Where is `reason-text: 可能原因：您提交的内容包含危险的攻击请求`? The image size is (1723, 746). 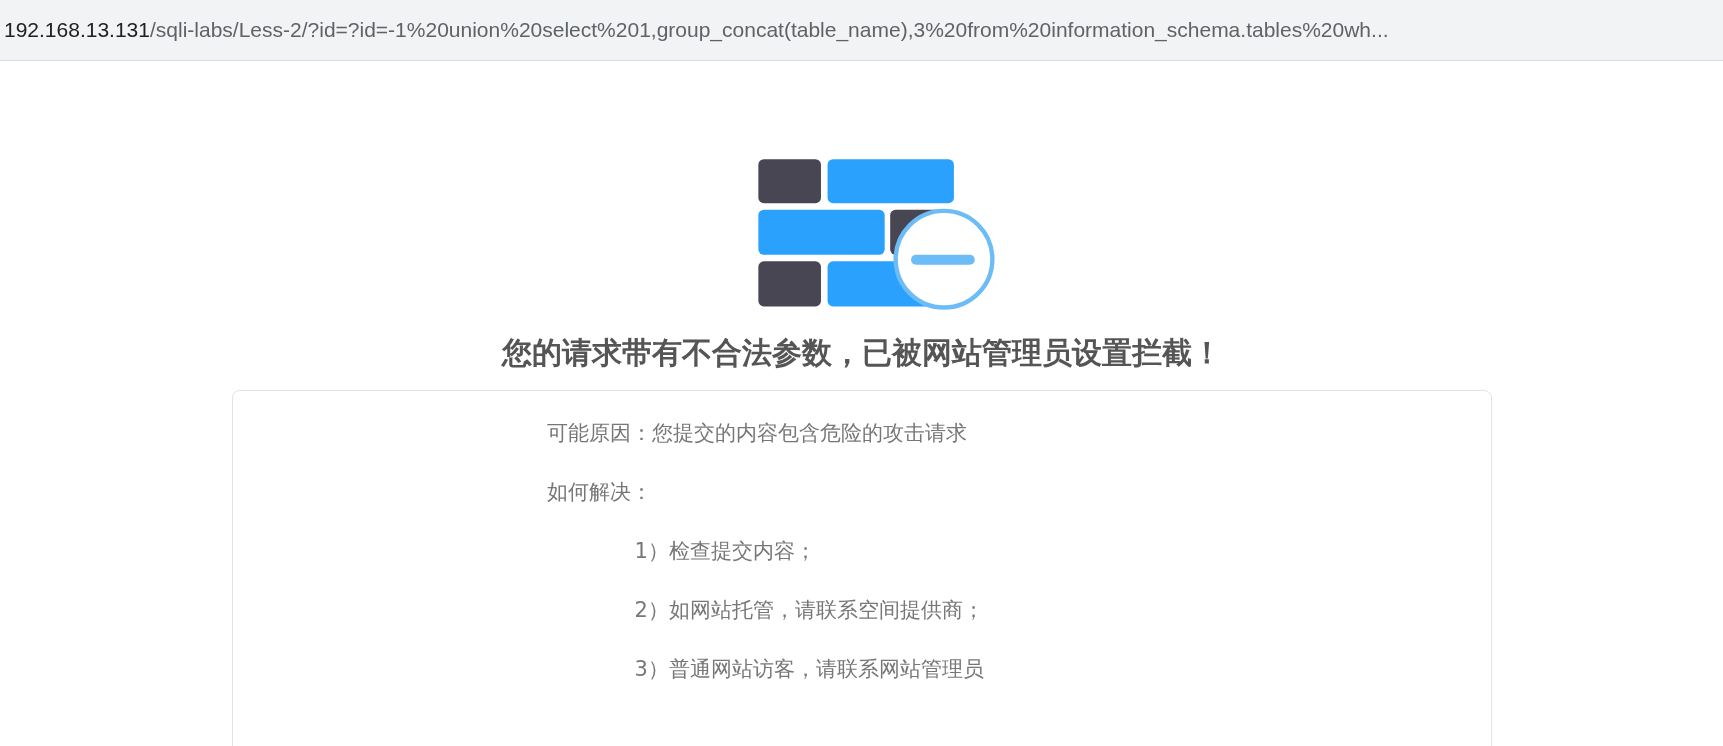 reason-text: 可能原因：您提交的内容包含危险的攻击请求 is located at coordinates (757, 433).